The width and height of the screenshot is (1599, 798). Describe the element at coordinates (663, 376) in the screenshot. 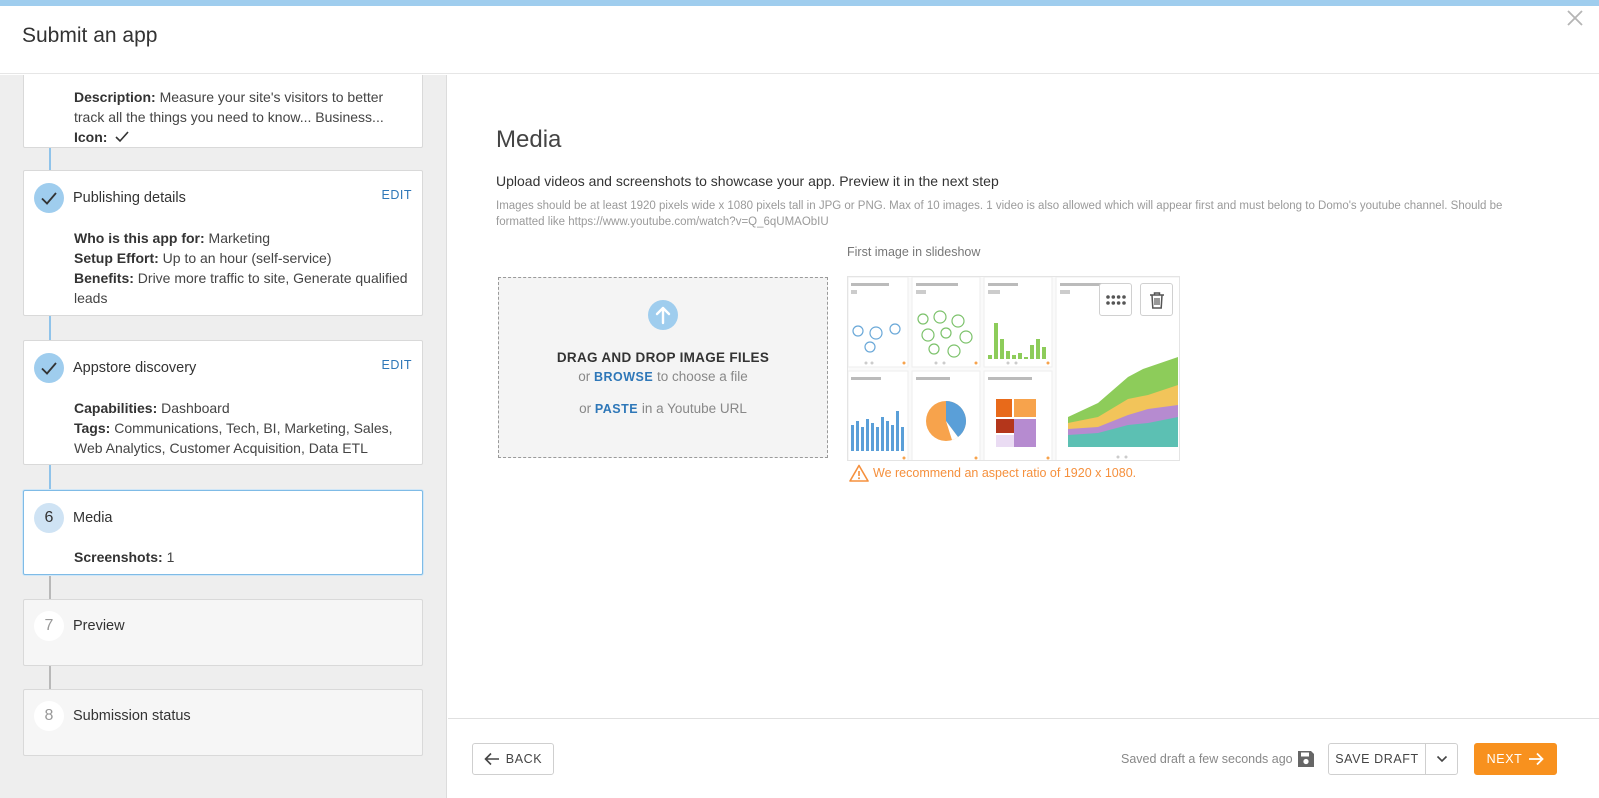

I see `browse-line: or BROWSE to choose a file` at that location.